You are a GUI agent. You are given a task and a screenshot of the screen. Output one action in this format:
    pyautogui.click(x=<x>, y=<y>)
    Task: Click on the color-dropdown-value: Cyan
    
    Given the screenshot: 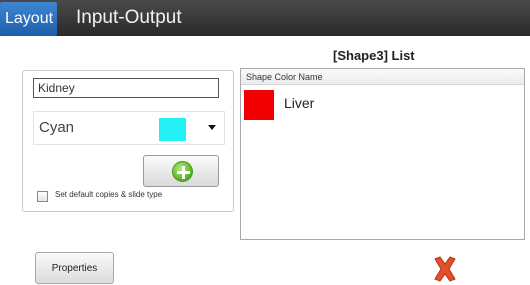 What is the action you would take?
    pyautogui.click(x=57, y=127)
    